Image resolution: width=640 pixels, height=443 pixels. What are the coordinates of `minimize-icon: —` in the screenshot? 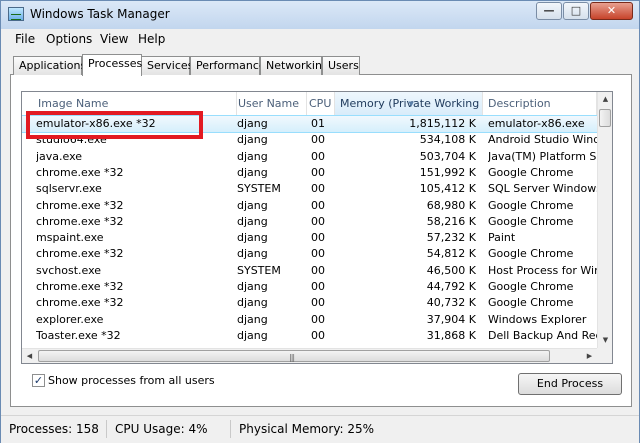 It's located at (549, 10).